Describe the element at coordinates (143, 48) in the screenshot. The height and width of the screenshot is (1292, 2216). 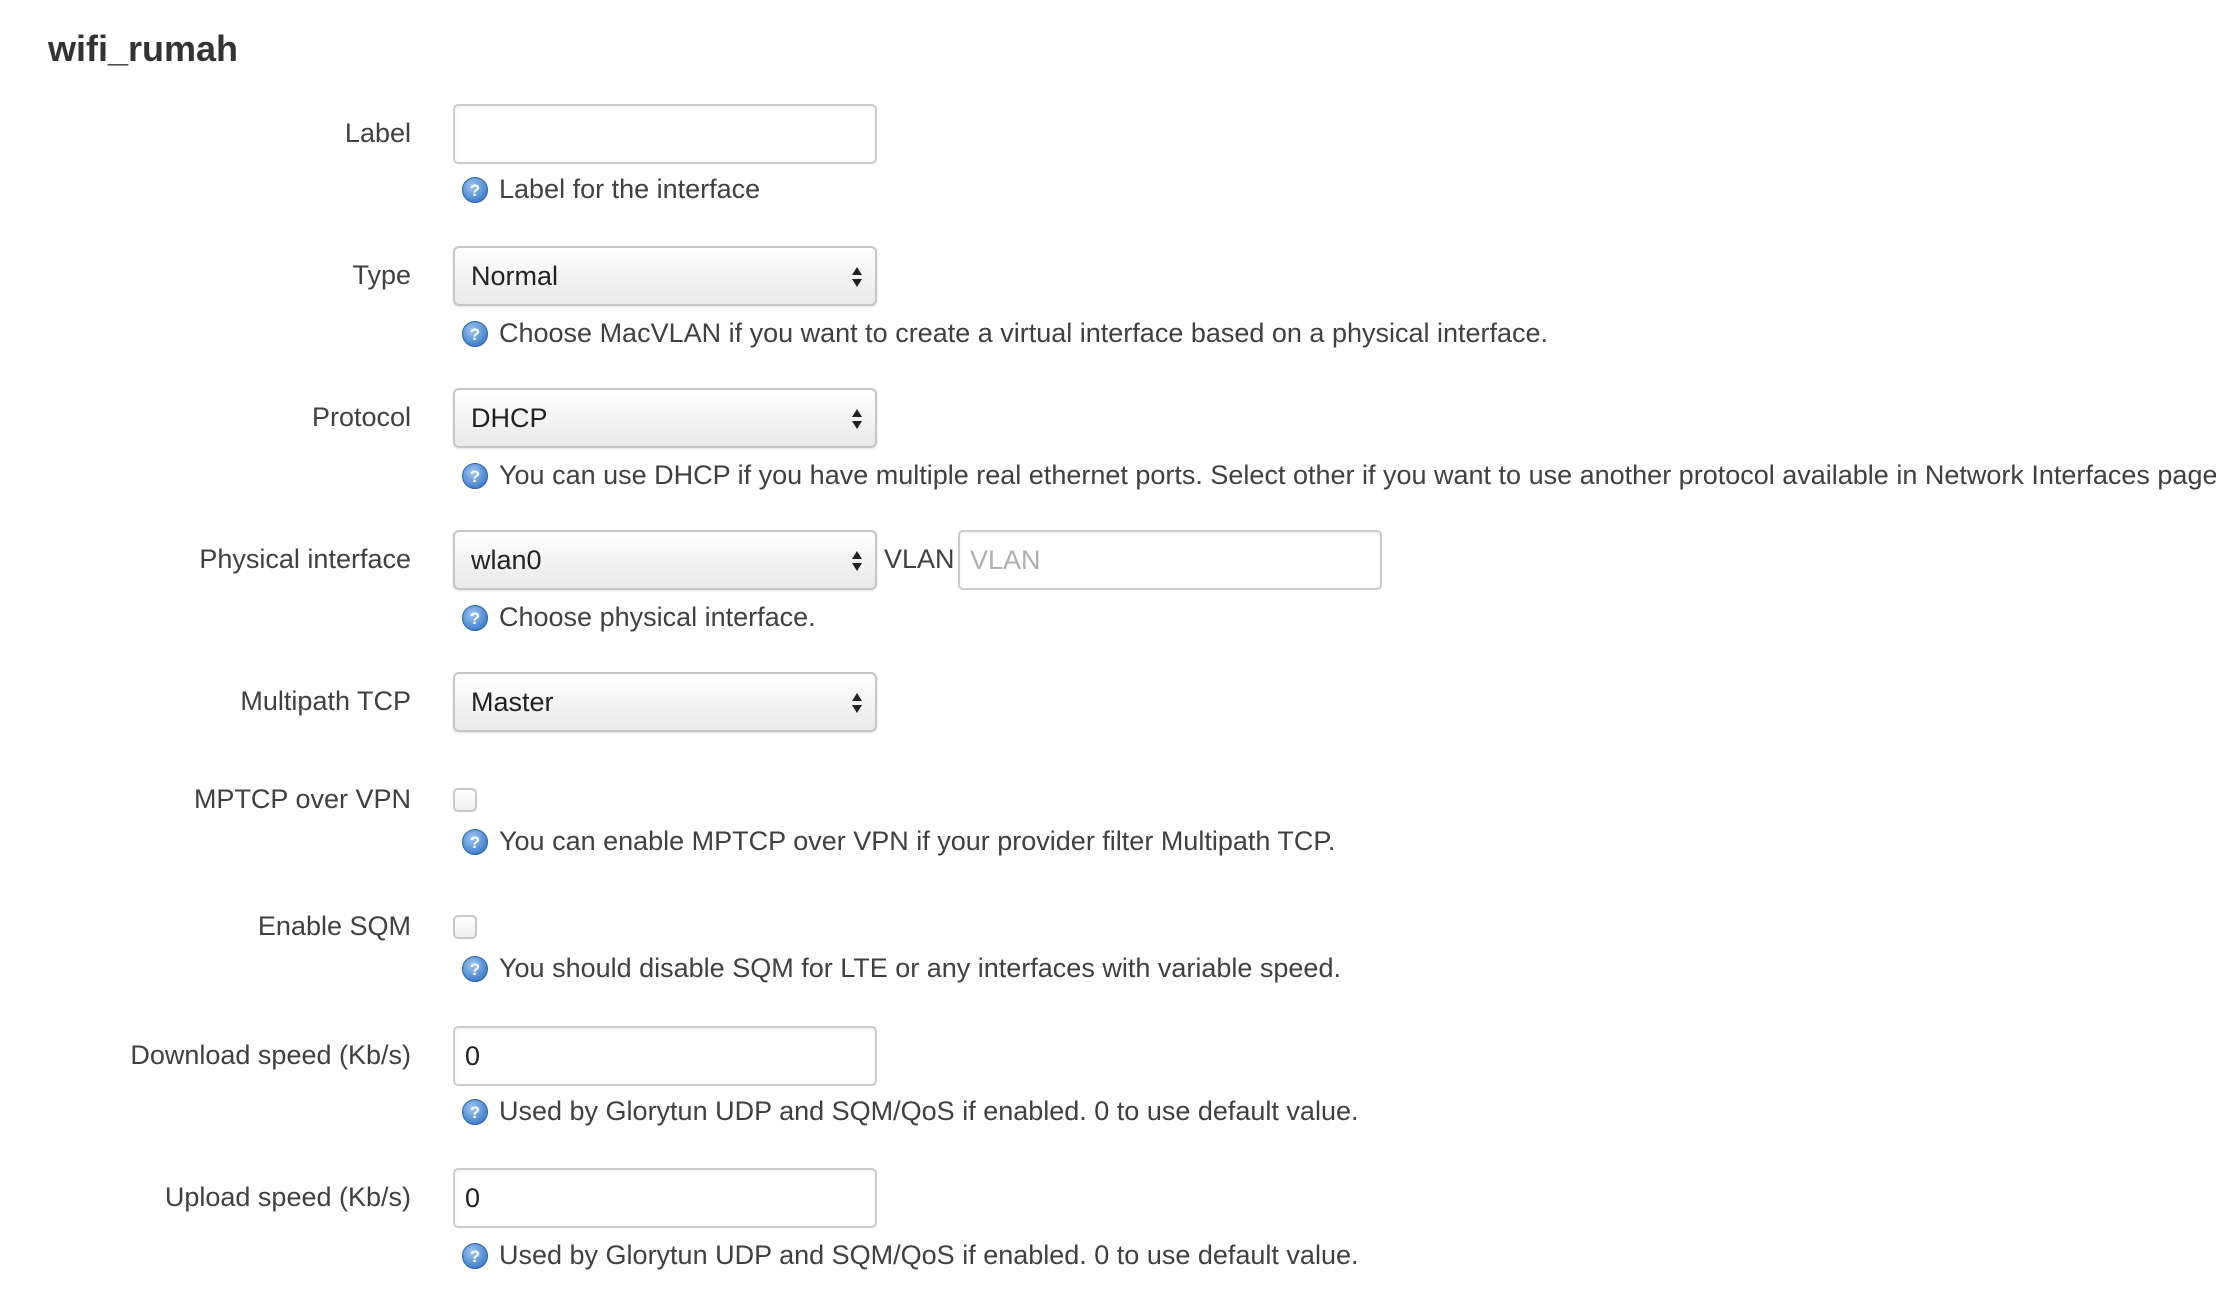
I see `section-title: wifi_rumah` at that location.